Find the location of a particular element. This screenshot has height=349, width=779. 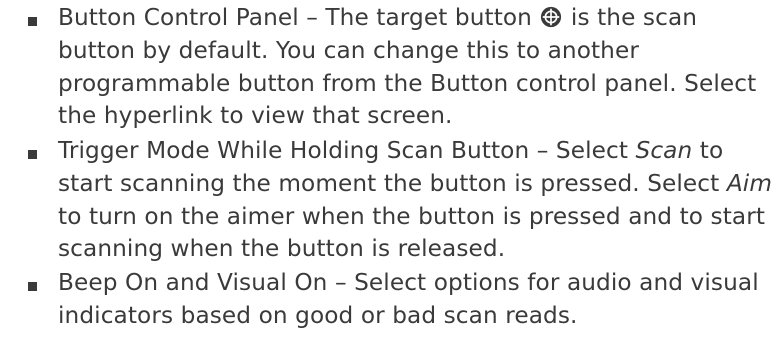

option-scan-label: Scan is located at coordinates (664, 150).